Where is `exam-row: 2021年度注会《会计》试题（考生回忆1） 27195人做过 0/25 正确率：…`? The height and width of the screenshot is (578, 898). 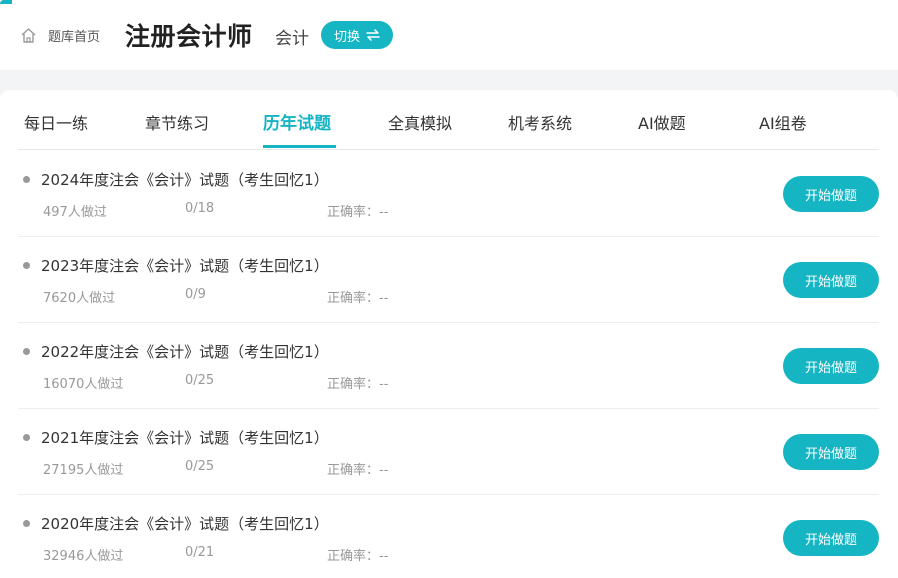
exam-row: 2021年度注会《会计》试题（考生回忆1） 27195人做过 0/25 正确率：… is located at coordinates (448, 452).